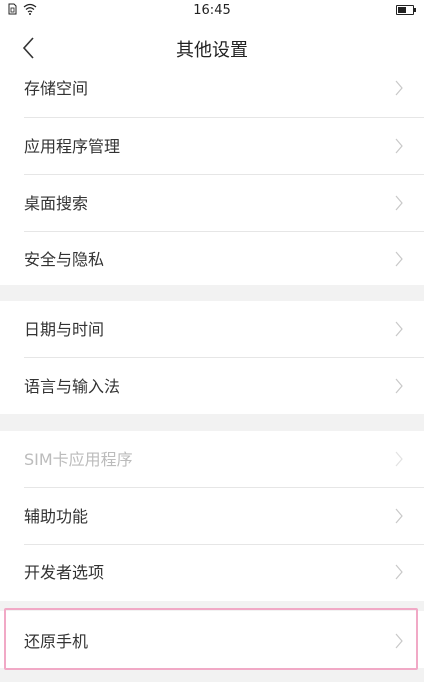  I want to click on status-bar: 16:45, so click(212, 11).